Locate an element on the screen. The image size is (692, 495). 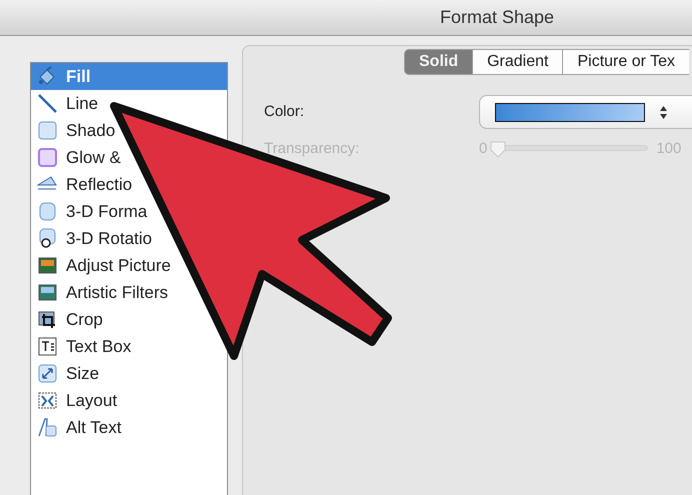
sidebar-item: Glow & is located at coordinates (77, 157).